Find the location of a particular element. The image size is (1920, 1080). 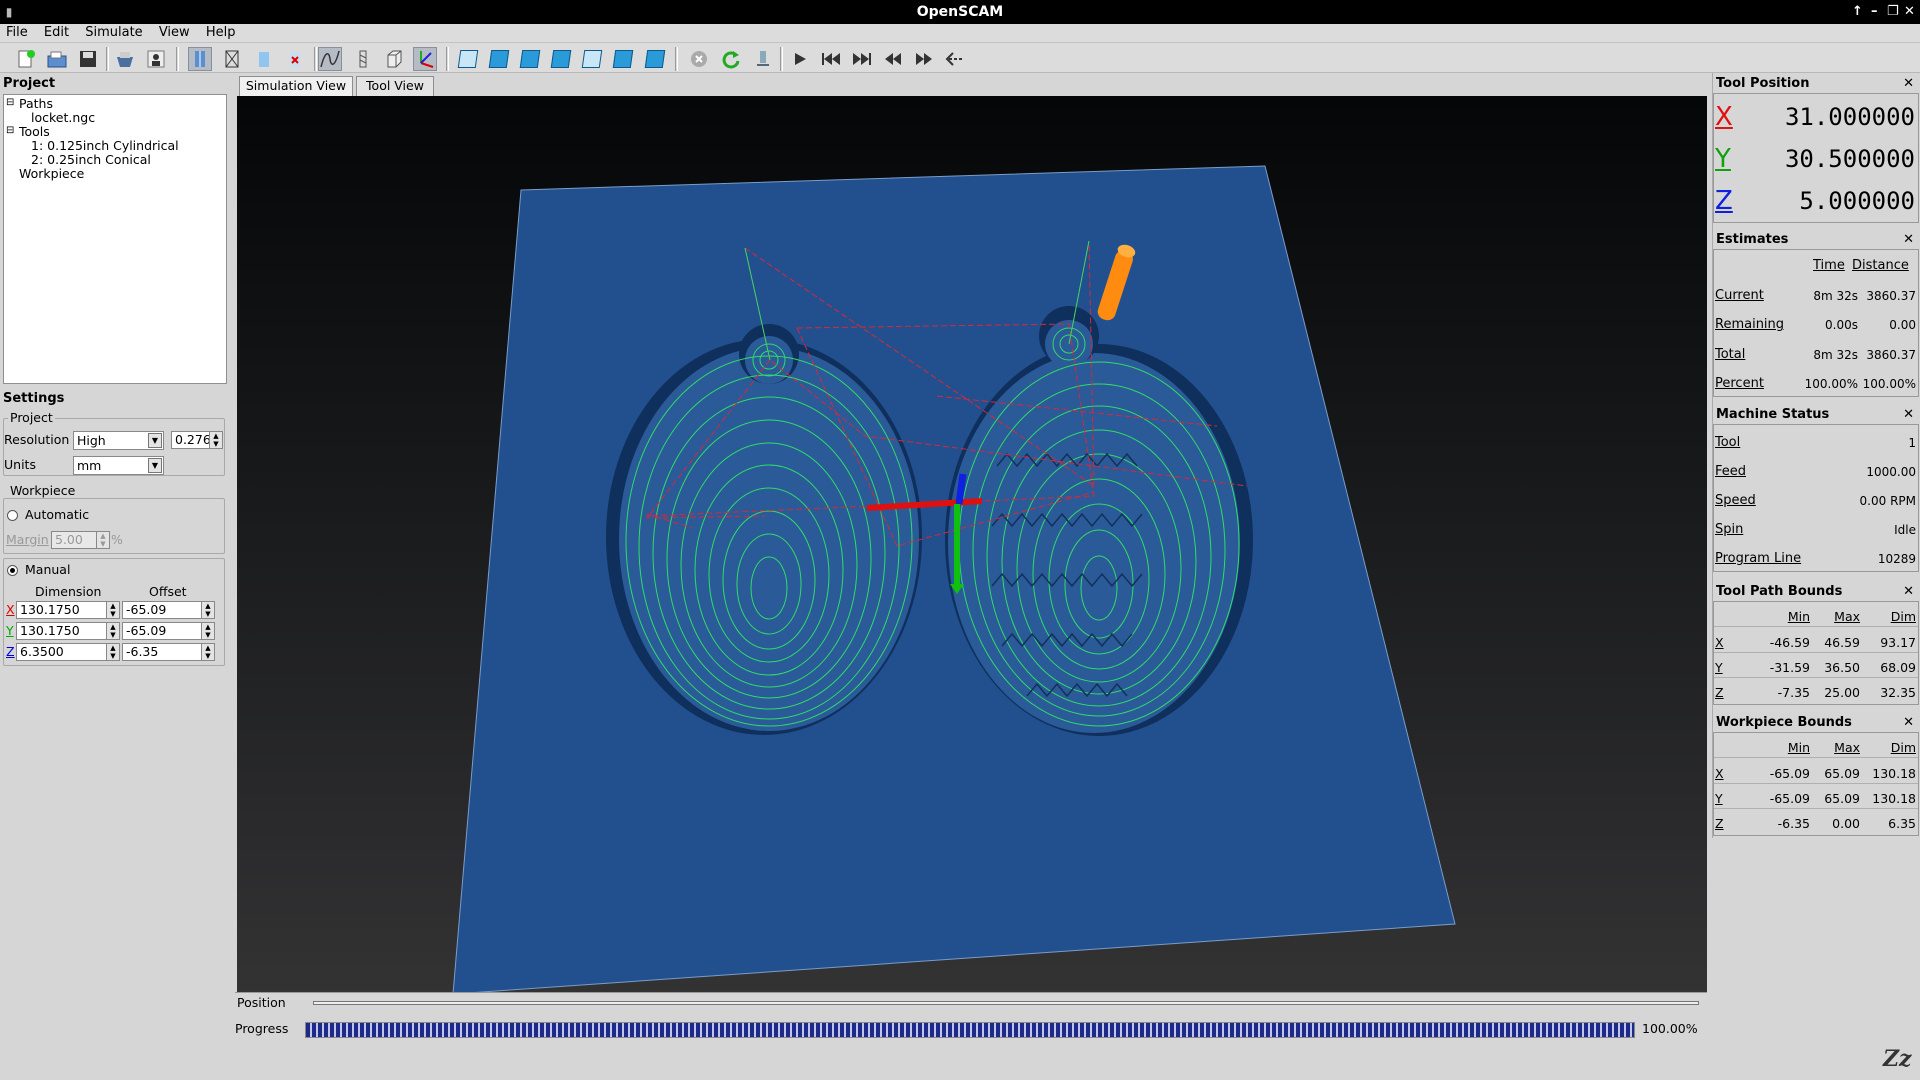

view-surface-icon is located at coordinates (264, 59).